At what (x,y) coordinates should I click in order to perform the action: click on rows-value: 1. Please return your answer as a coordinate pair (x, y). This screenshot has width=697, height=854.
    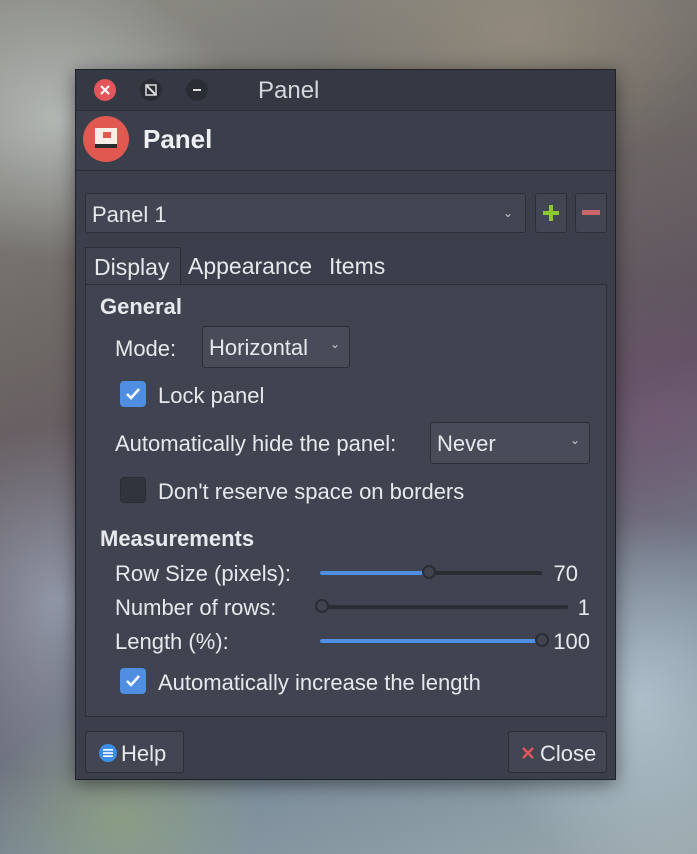
    Looking at the image, I should click on (583, 607).